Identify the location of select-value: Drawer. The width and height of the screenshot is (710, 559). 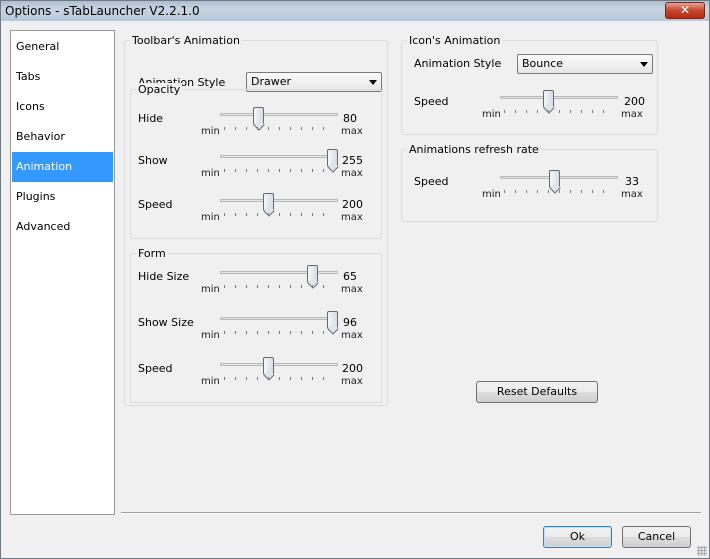
(271, 81).